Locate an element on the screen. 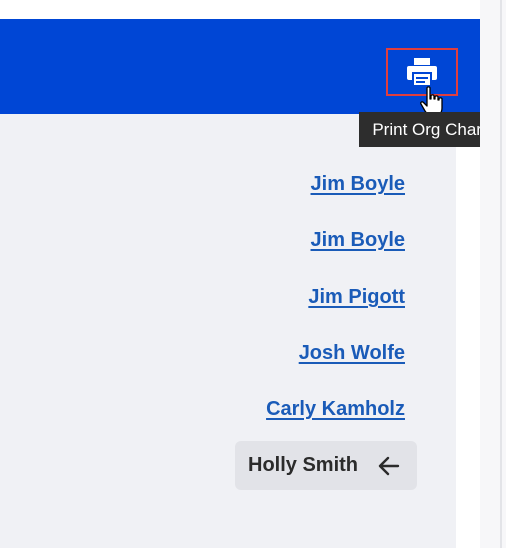 This screenshot has width=506, height=548. person-link-carly-kamholz: Carly Kamholz is located at coordinates (335, 409).